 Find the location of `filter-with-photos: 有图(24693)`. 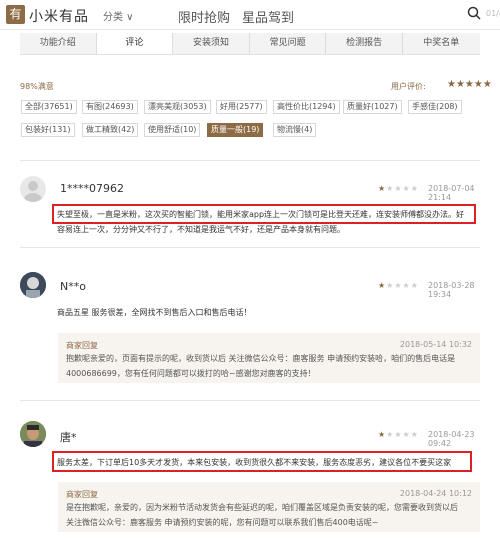

filter-with-photos: 有图(24693) is located at coordinates (110, 107).